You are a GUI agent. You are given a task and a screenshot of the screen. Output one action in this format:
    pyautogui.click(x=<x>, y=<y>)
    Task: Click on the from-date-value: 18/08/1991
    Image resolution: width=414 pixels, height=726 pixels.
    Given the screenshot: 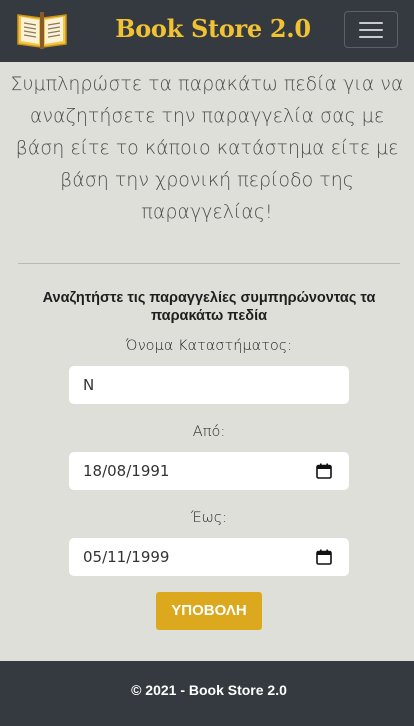 What is the action you would take?
    pyautogui.click(x=126, y=471)
    